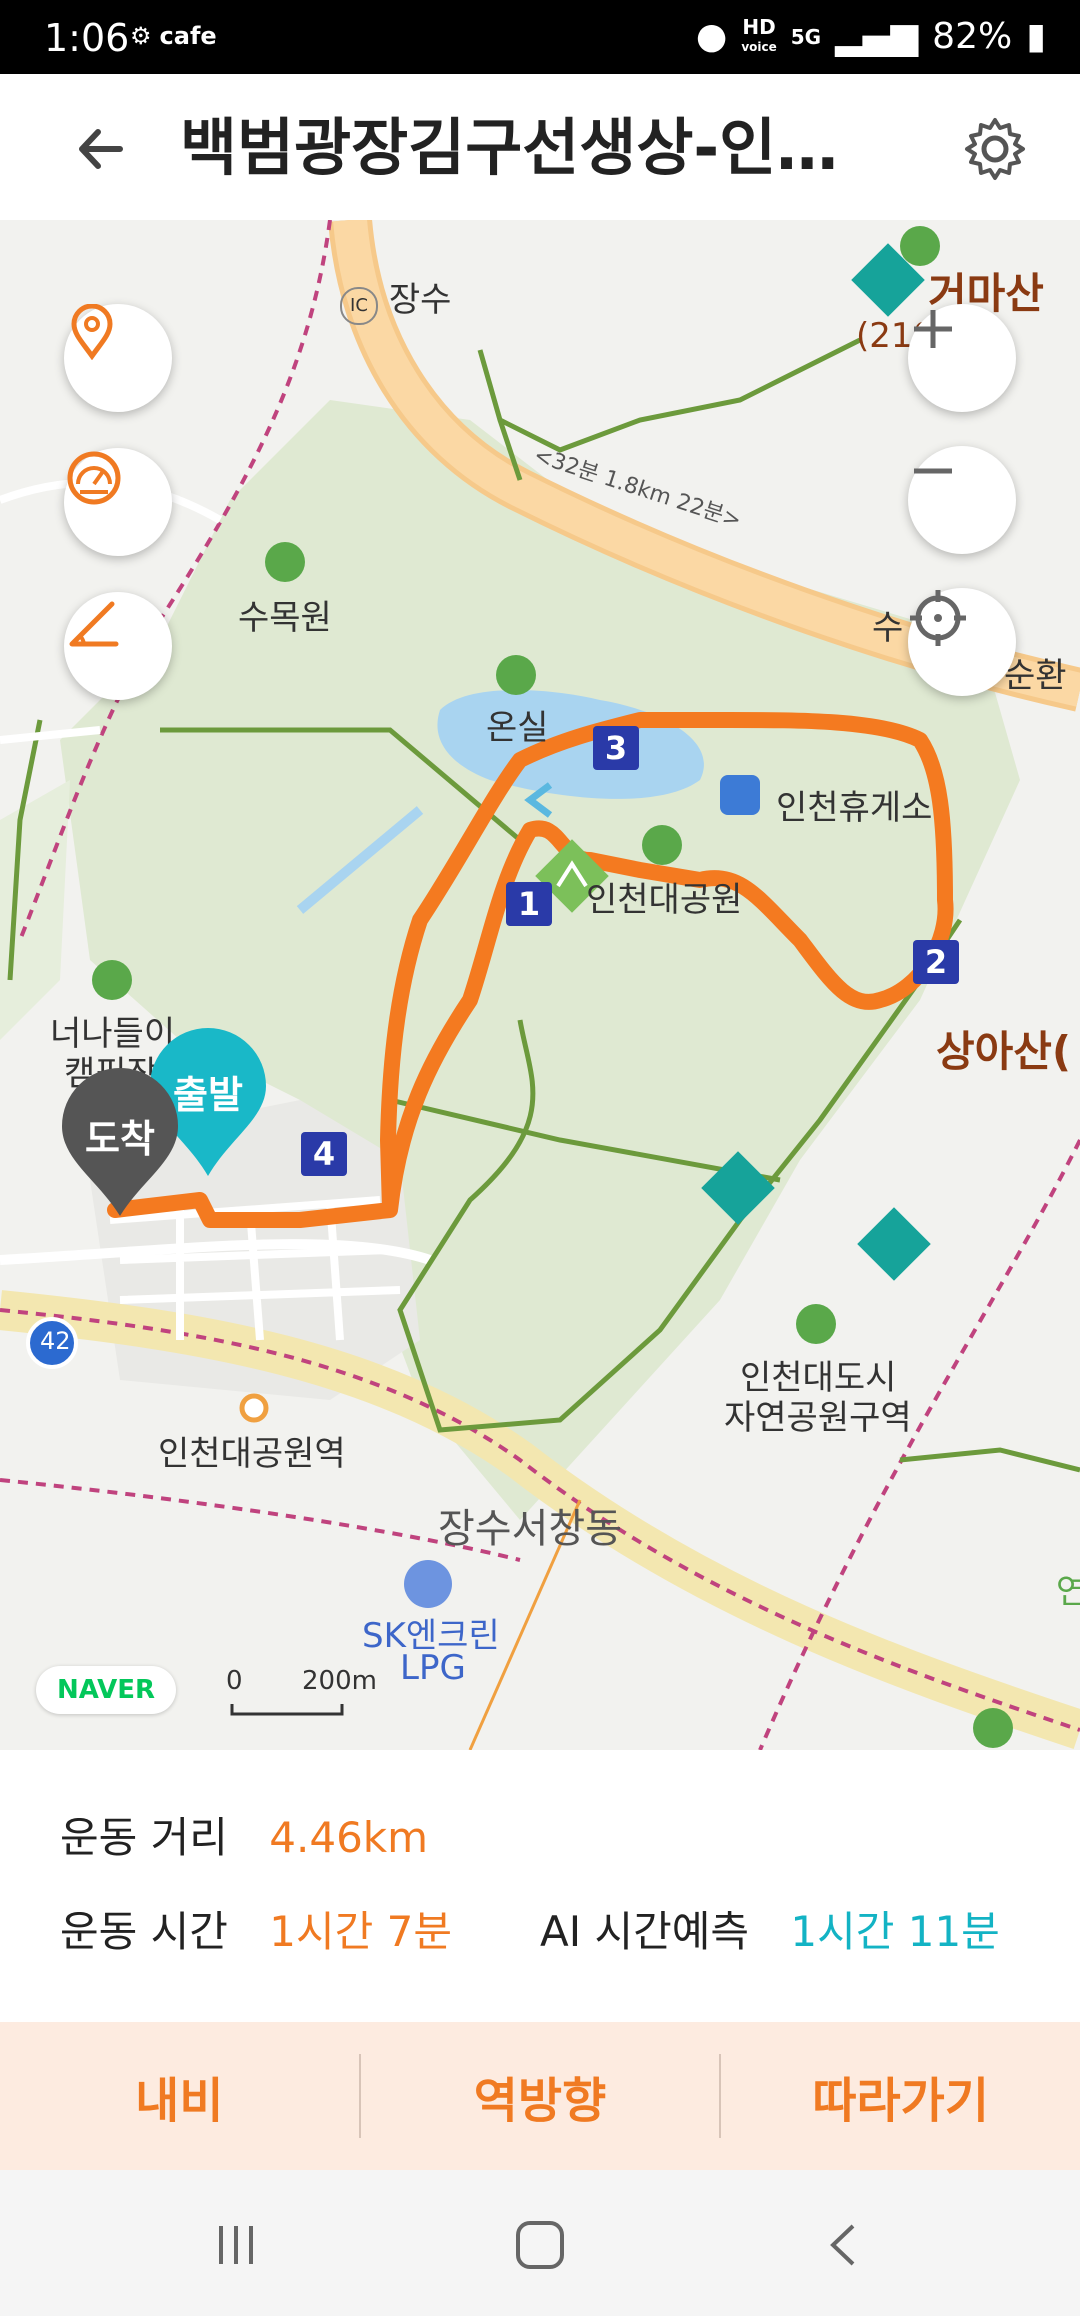 This screenshot has width=1080, height=2316. I want to click on my-location-button, so click(962, 642).